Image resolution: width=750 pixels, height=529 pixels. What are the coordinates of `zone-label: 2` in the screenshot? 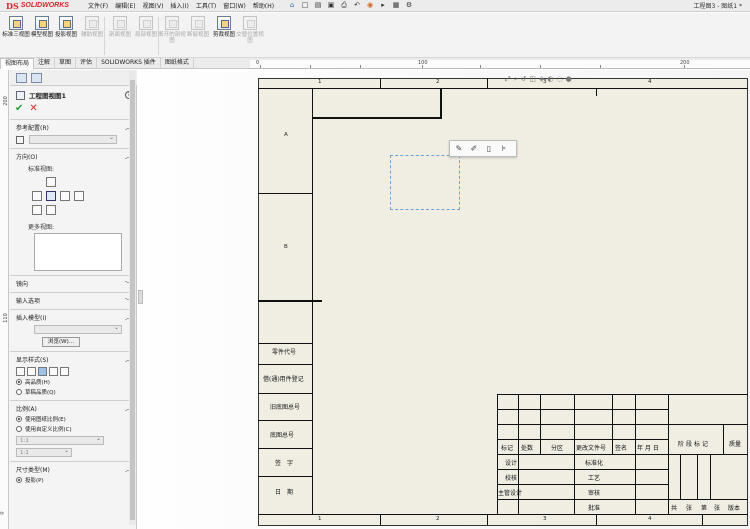 It's located at (438, 519).